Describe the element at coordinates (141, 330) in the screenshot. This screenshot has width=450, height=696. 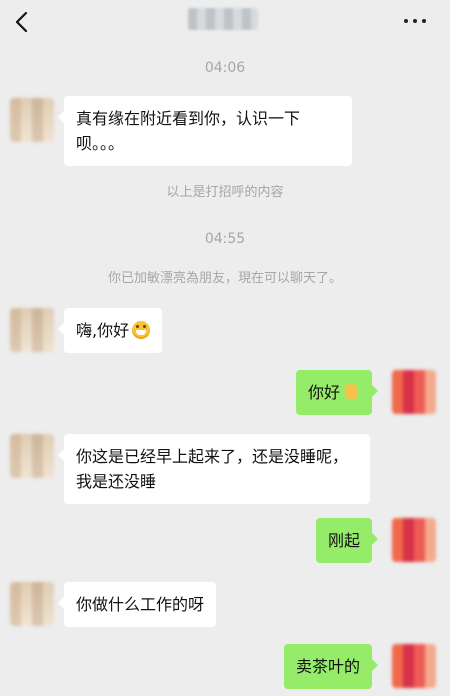
I see `grinning-face-icon` at that location.